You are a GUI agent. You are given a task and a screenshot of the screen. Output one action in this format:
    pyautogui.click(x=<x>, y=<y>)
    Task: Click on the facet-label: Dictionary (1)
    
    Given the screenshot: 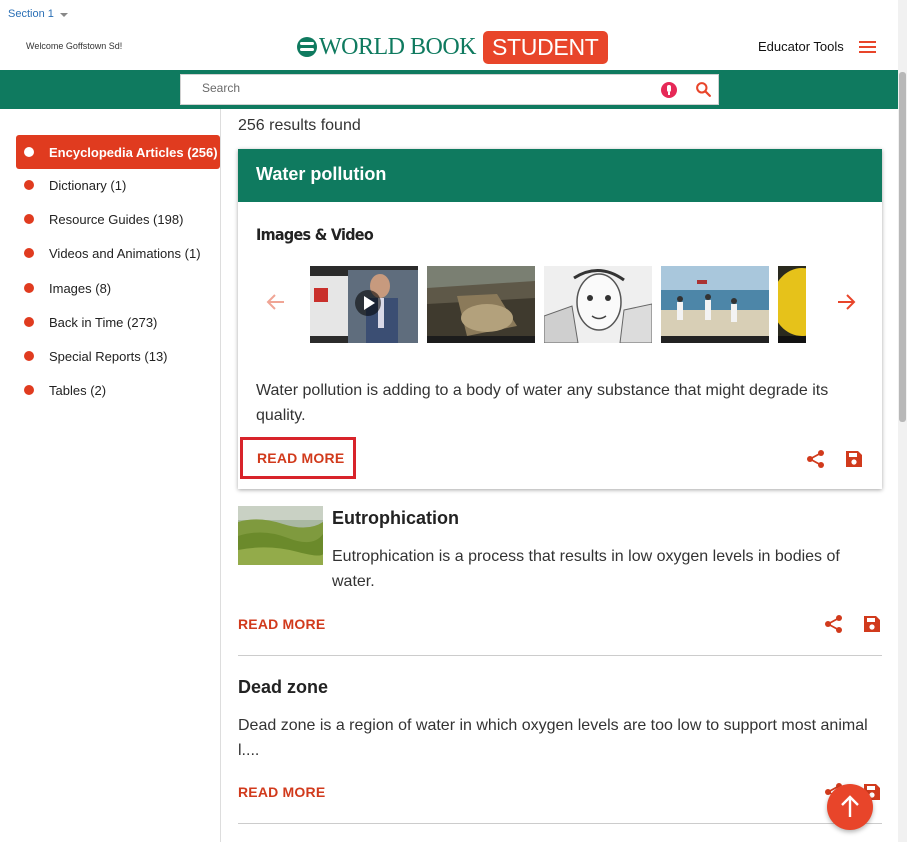 What is the action you would take?
    pyautogui.click(x=88, y=185)
    